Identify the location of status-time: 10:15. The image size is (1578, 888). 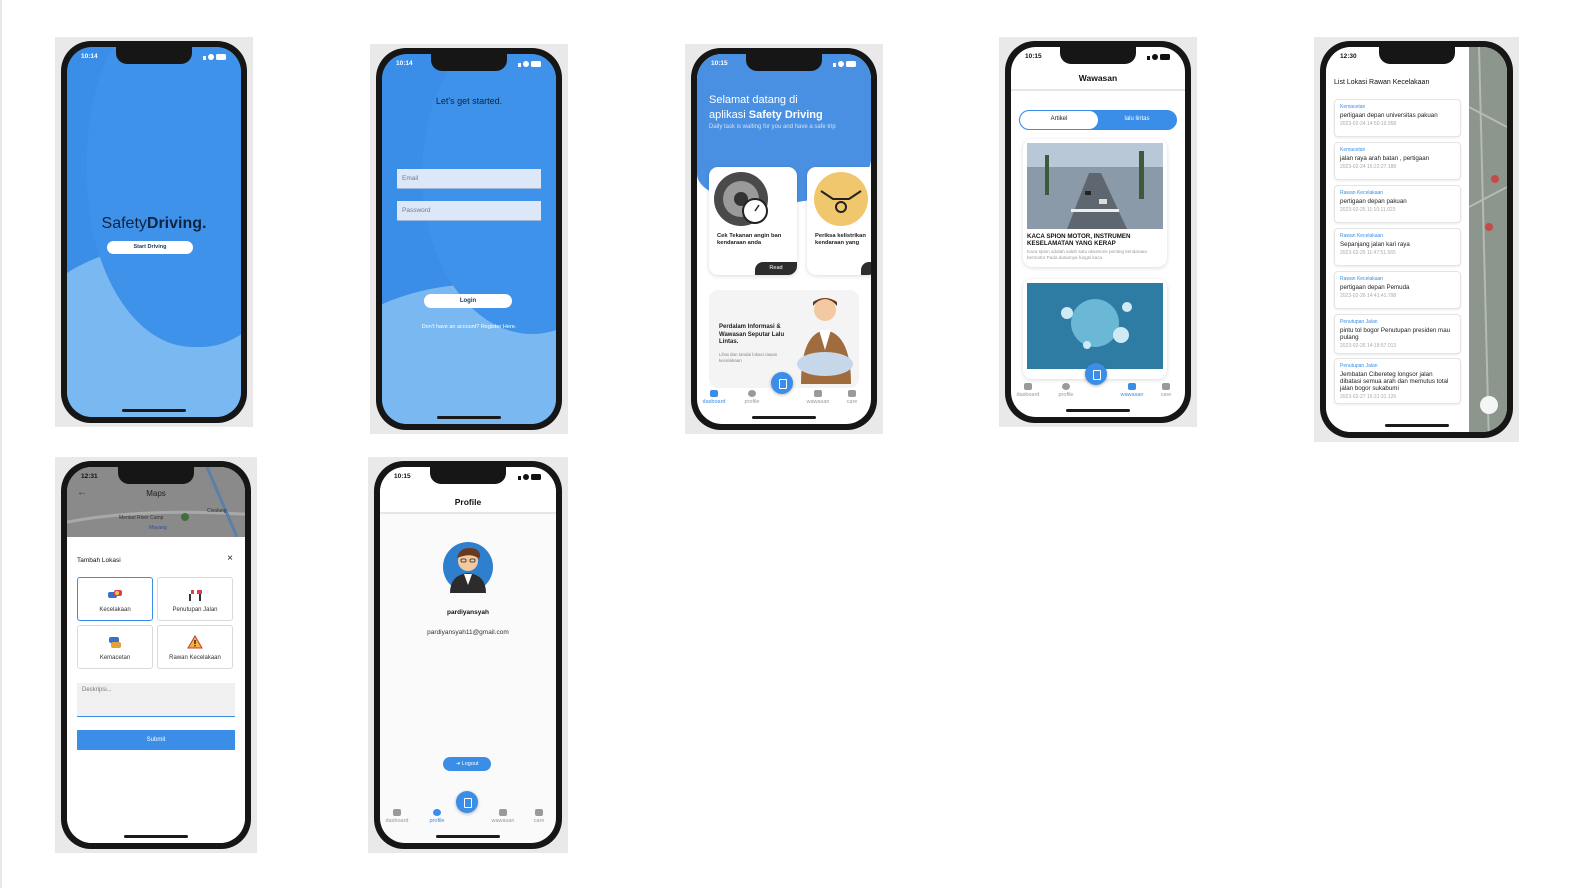
(402, 476).